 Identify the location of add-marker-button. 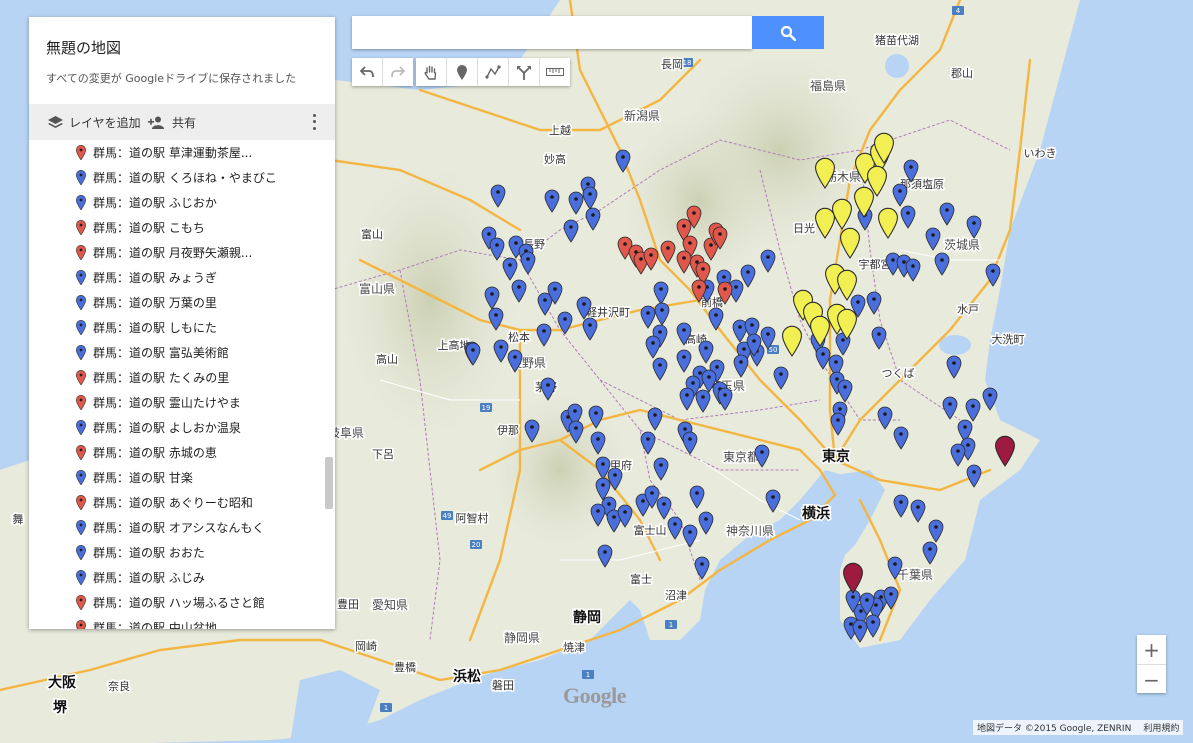
(462, 72).